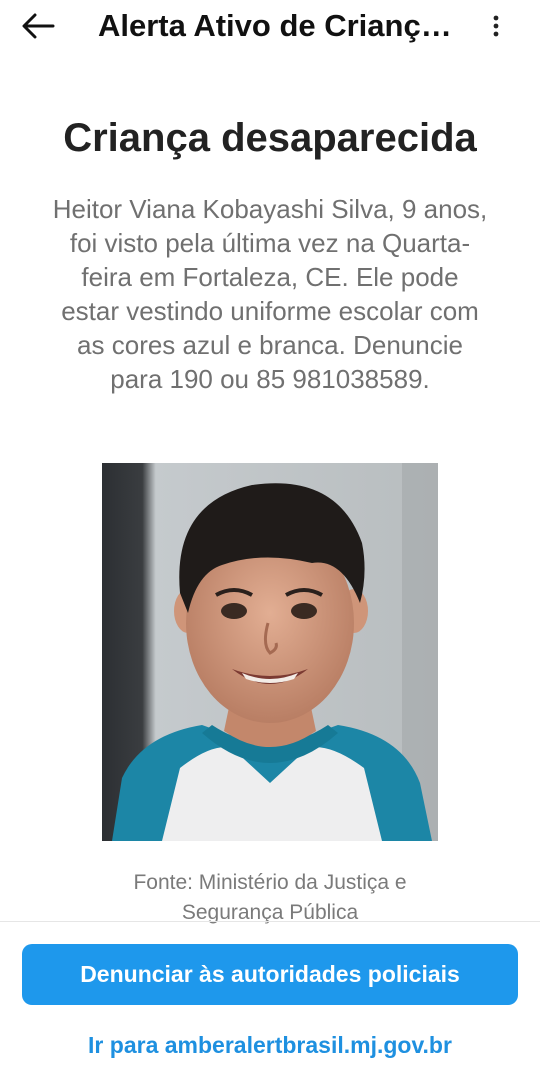 This screenshot has width=540, height=1069. What do you see at coordinates (270, 921) in the screenshot?
I see `divider` at bounding box center [270, 921].